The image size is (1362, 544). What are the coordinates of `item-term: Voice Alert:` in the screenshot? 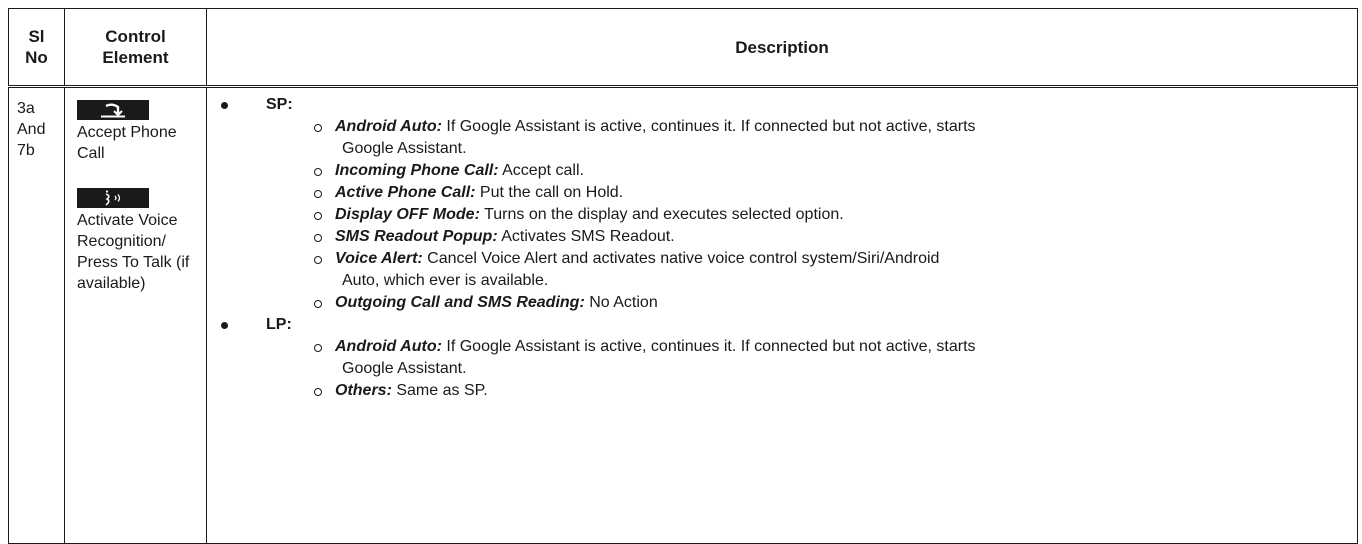 It's located at (379, 258).